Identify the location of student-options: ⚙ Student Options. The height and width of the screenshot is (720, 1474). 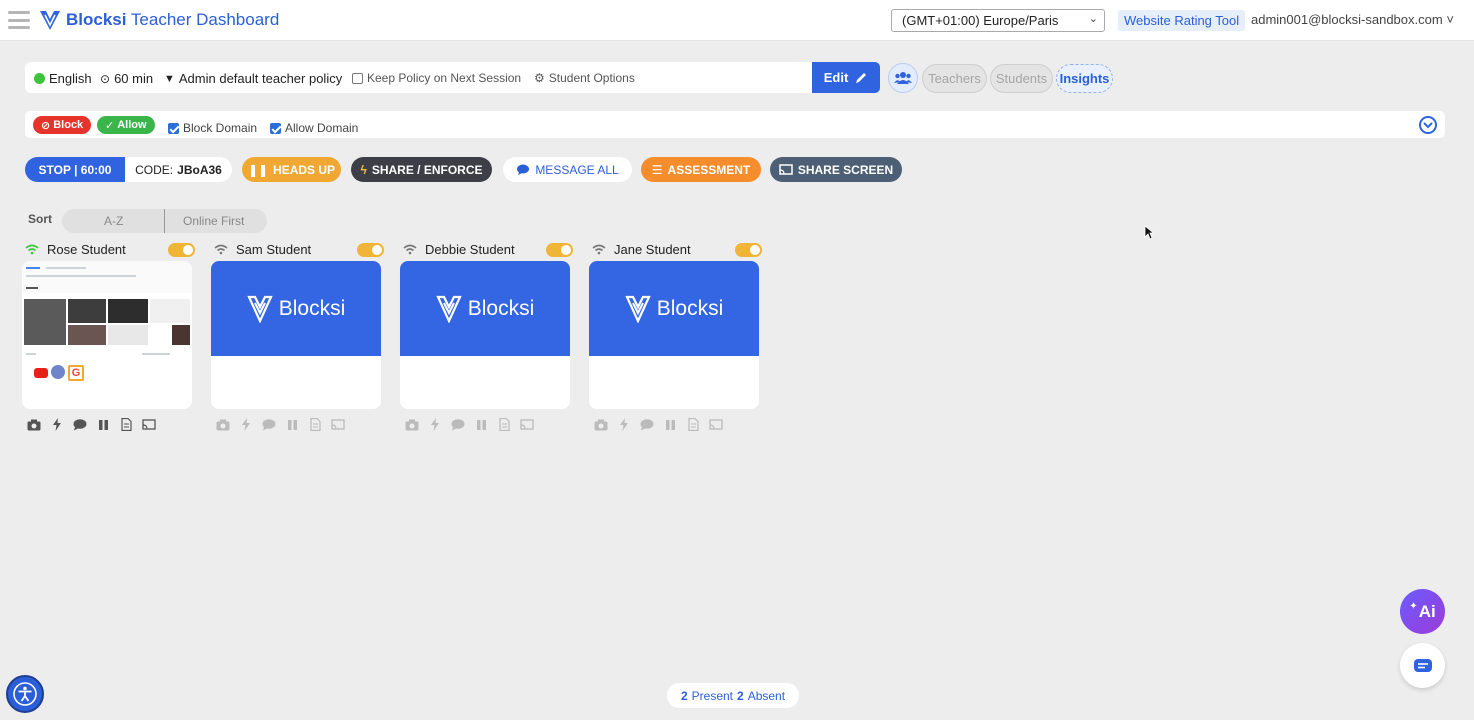
(584, 78).